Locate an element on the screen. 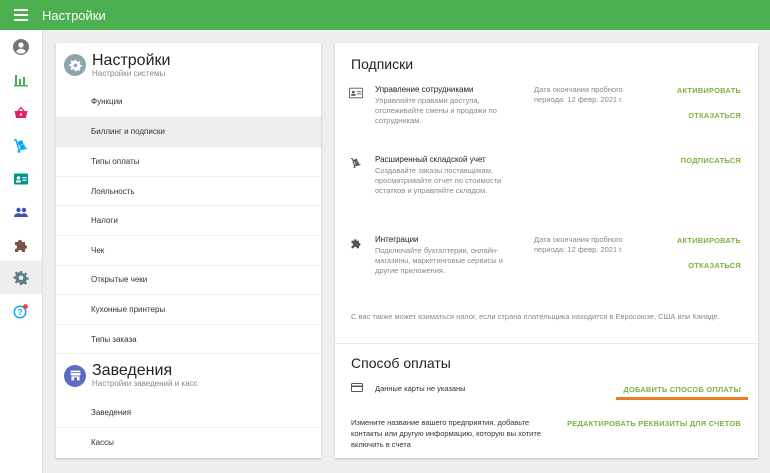 Image resolution: width=770 pixels, height=473 pixels. top-app-bar: Настройки is located at coordinates (385, 15).